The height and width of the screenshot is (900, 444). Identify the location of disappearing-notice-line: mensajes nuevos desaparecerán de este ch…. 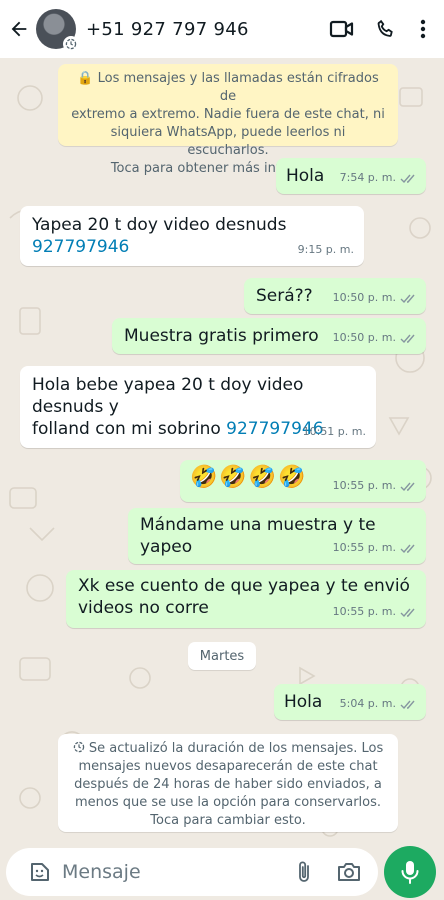
(228, 766).